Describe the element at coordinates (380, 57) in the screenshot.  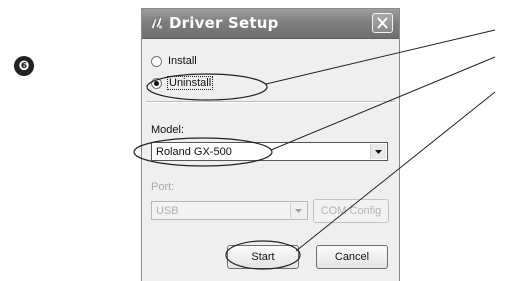
I see `callout-line-uninstall` at that location.